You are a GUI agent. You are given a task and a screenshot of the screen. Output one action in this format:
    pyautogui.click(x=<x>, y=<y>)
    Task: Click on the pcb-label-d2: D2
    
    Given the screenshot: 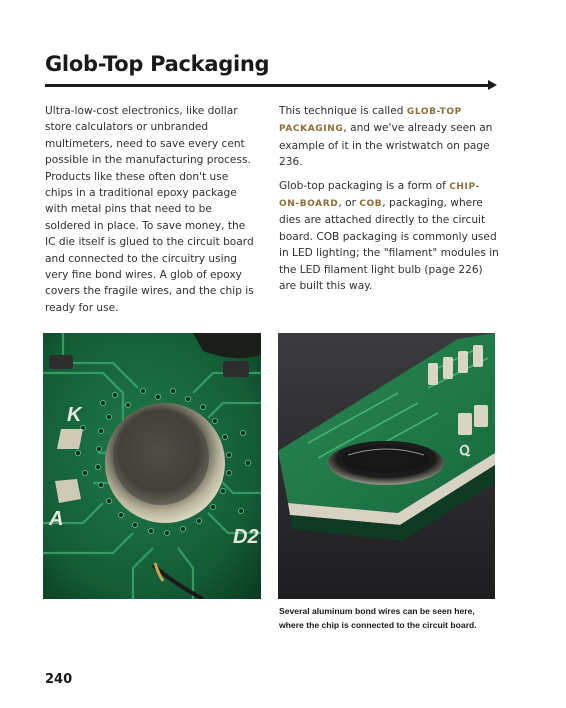 What is the action you would take?
    pyautogui.click(x=246, y=537)
    